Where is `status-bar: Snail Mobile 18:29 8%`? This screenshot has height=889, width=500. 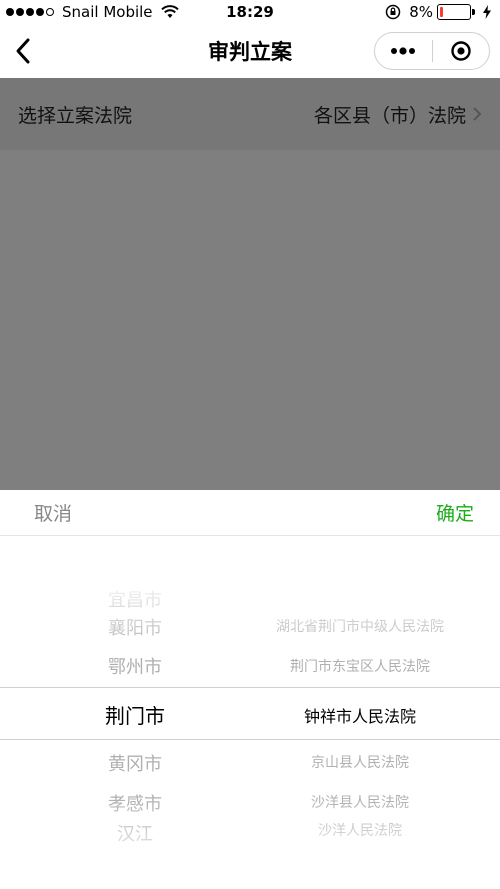 status-bar: Snail Mobile 18:29 8% is located at coordinates (250, 13).